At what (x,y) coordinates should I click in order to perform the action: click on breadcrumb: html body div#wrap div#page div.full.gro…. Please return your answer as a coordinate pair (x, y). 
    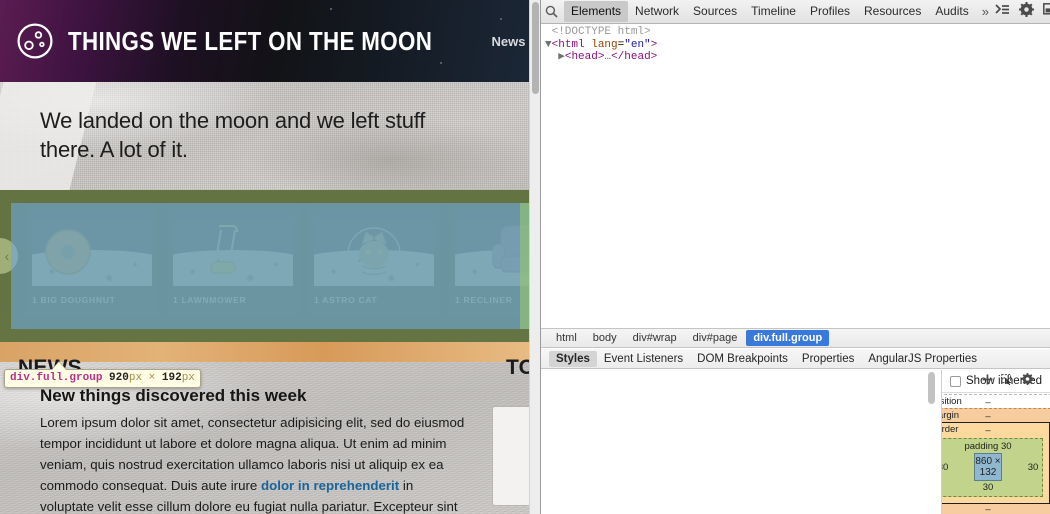
    Looking at the image, I should click on (795, 338).